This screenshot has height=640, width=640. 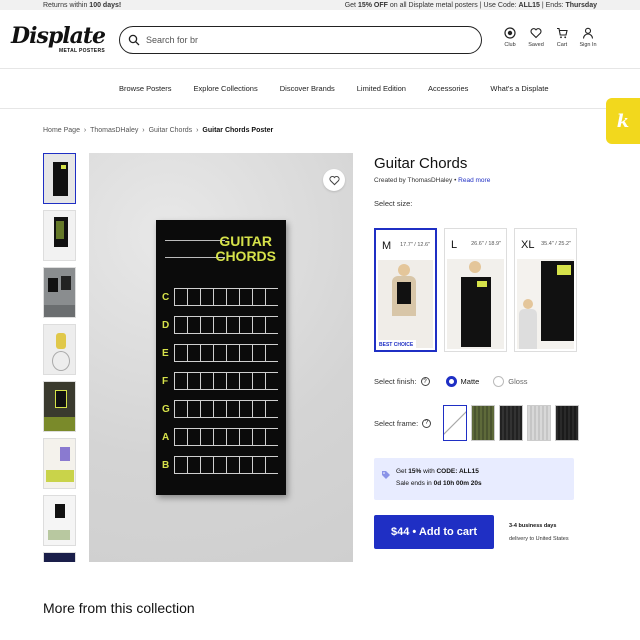 I want to click on size-option-m: M 17.7" / 12.6" BEST CHOICE, so click(x=405, y=290).